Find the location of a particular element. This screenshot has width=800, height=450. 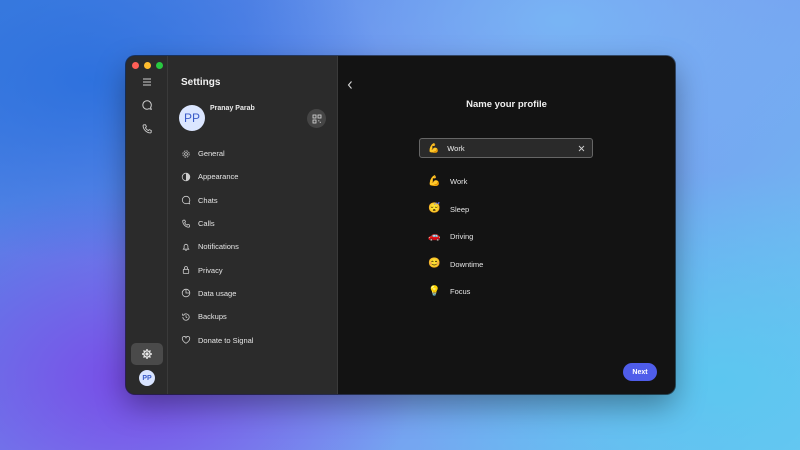

heart-icon is located at coordinates (186, 340).